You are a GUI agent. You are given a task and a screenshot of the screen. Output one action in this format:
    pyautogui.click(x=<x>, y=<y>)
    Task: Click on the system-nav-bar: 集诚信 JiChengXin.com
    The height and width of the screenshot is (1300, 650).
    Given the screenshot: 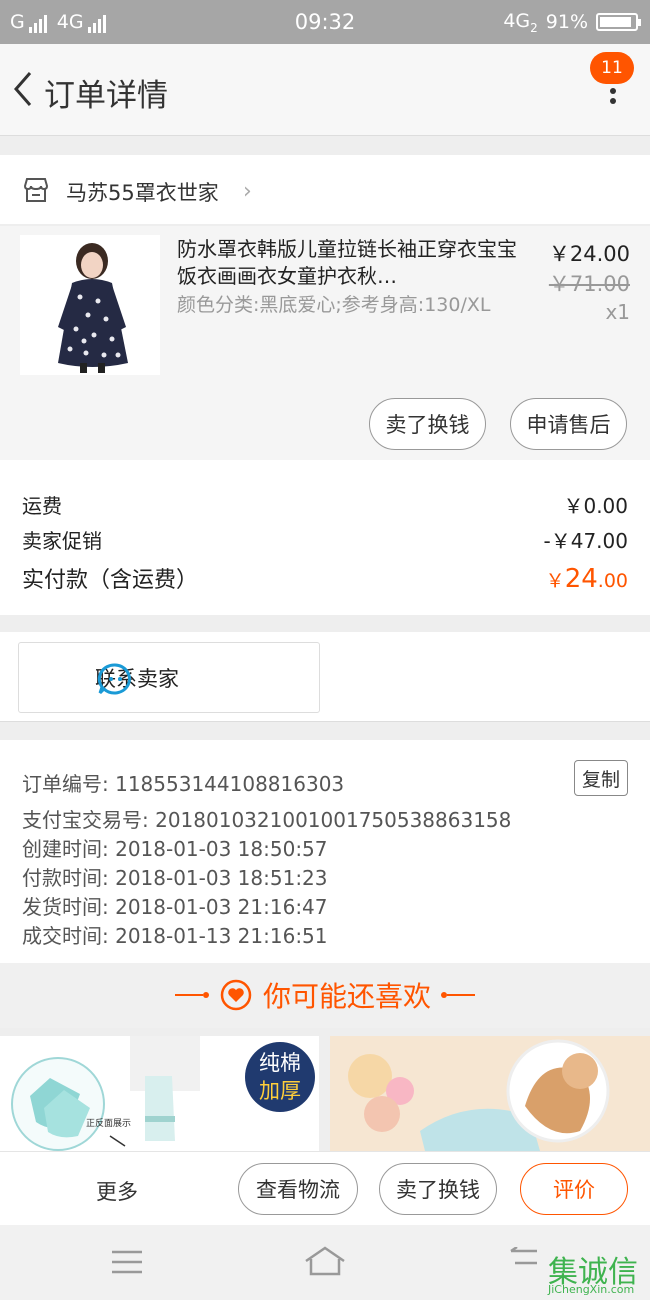 What is the action you would take?
    pyautogui.click(x=325, y=1262)
    